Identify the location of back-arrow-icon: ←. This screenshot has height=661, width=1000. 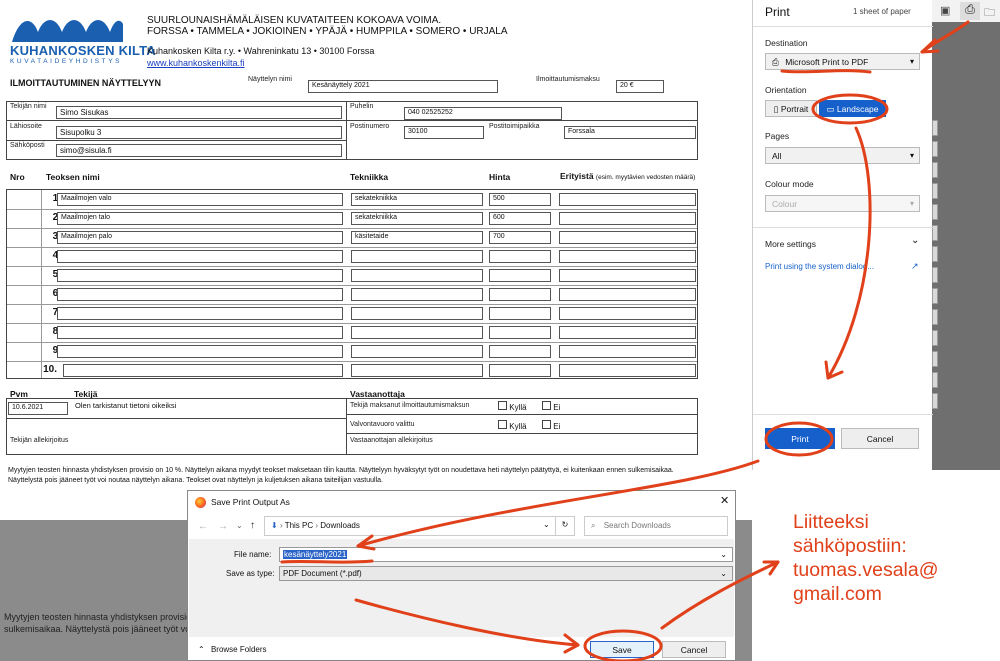
(203, 526).